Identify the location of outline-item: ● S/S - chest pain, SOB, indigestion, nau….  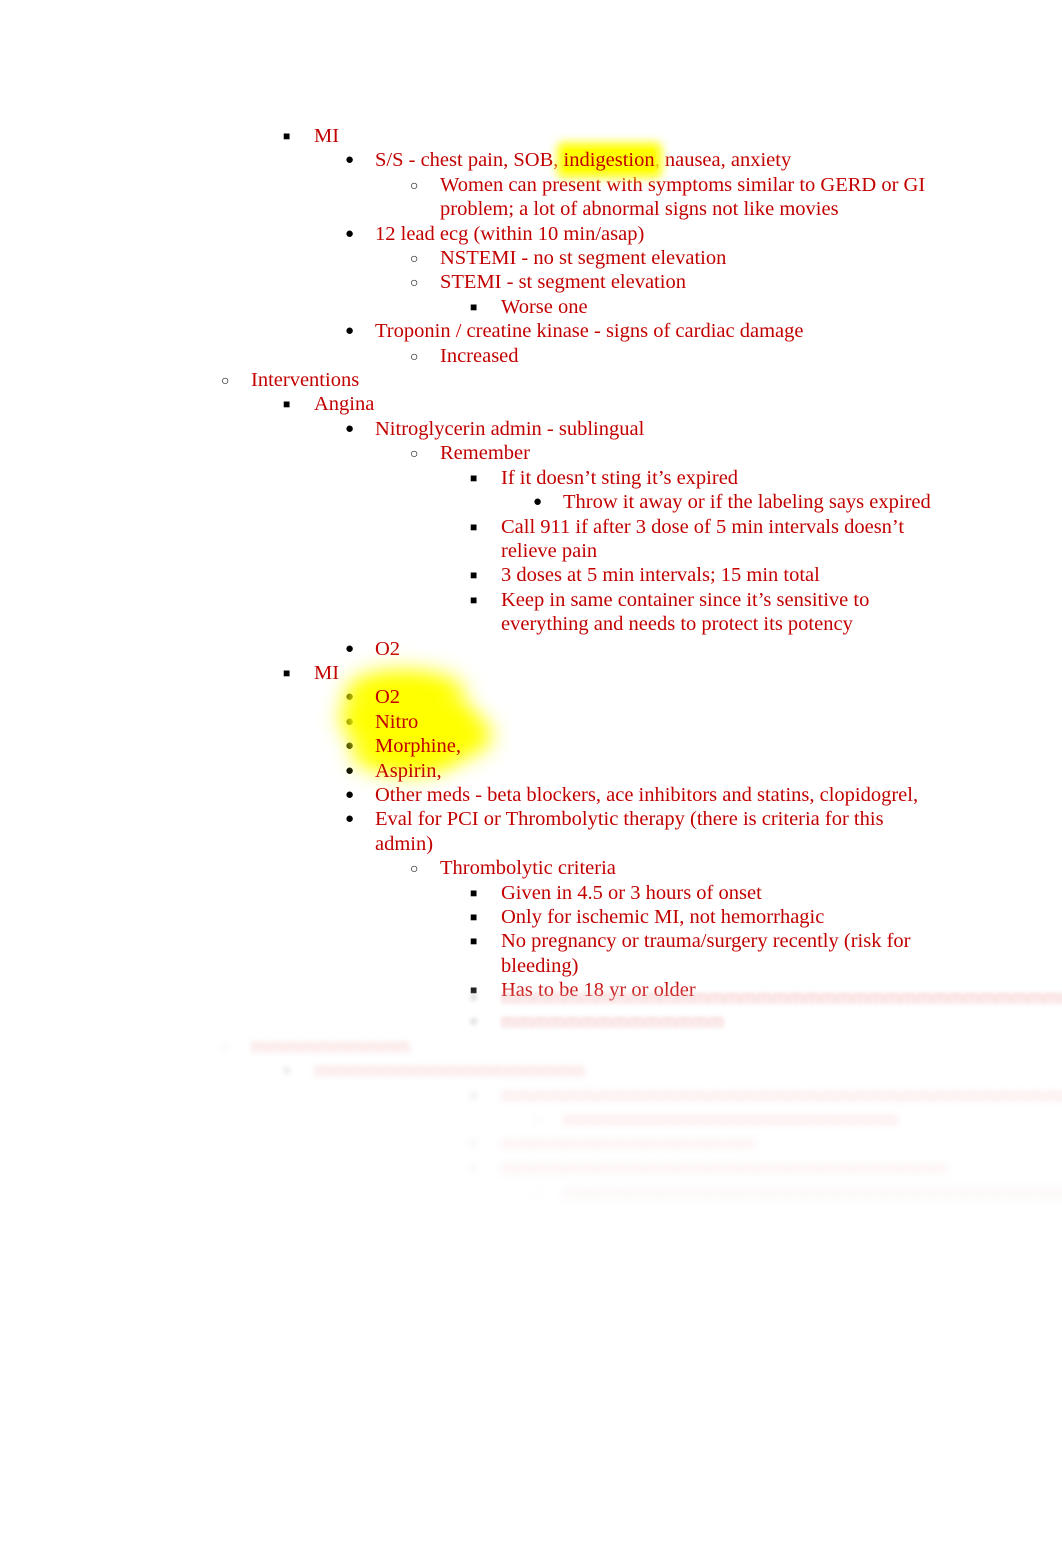
(531, 160).